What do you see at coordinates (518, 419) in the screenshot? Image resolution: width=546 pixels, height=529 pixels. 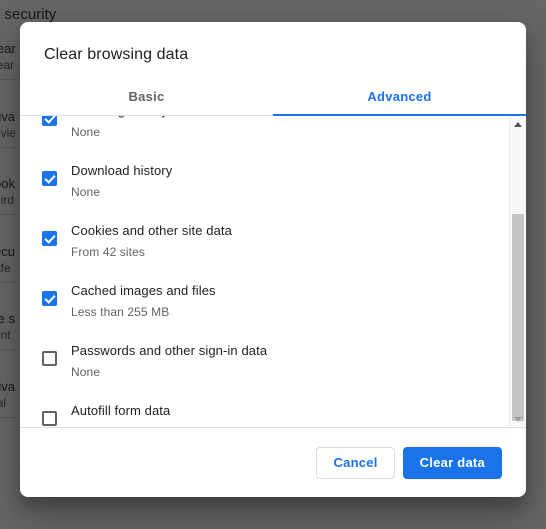 I see `scroll-down-arrow-icon` at bounding box center [518, 419].